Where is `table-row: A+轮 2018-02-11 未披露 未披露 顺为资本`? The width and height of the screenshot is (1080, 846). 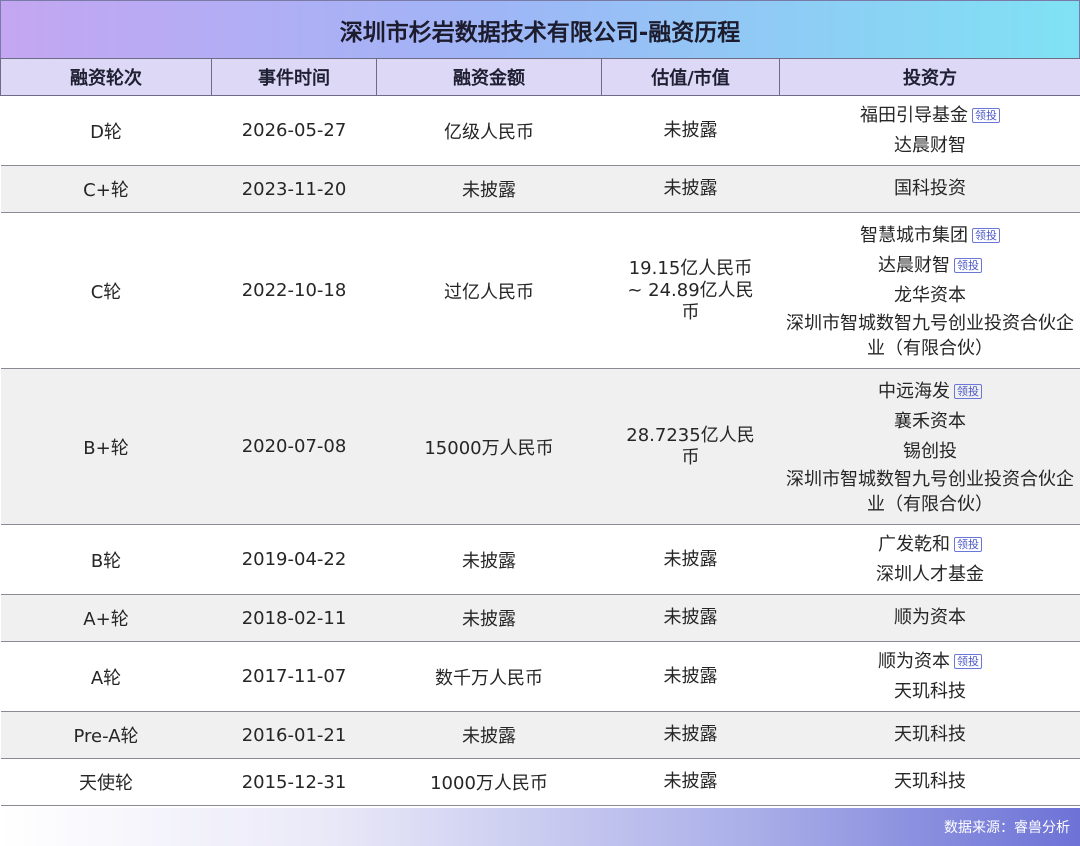
table-row: A+轮 2018-02-11 未披露 未披露 顺为资本 is located at coordinates (540, 618).